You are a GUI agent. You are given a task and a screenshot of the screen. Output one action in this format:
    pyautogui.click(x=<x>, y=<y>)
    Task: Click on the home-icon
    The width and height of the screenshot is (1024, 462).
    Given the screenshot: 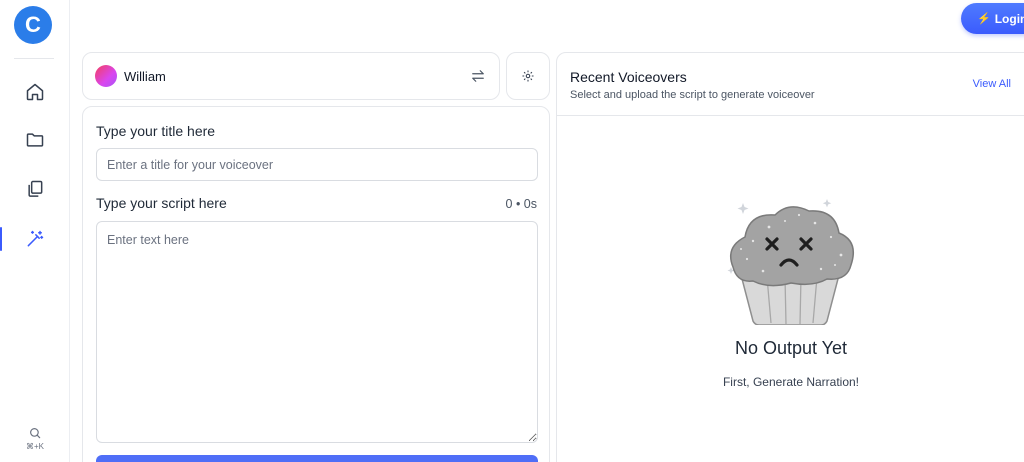 What is the action you would take?
    pyautogui.click(x=35, y=92)
    